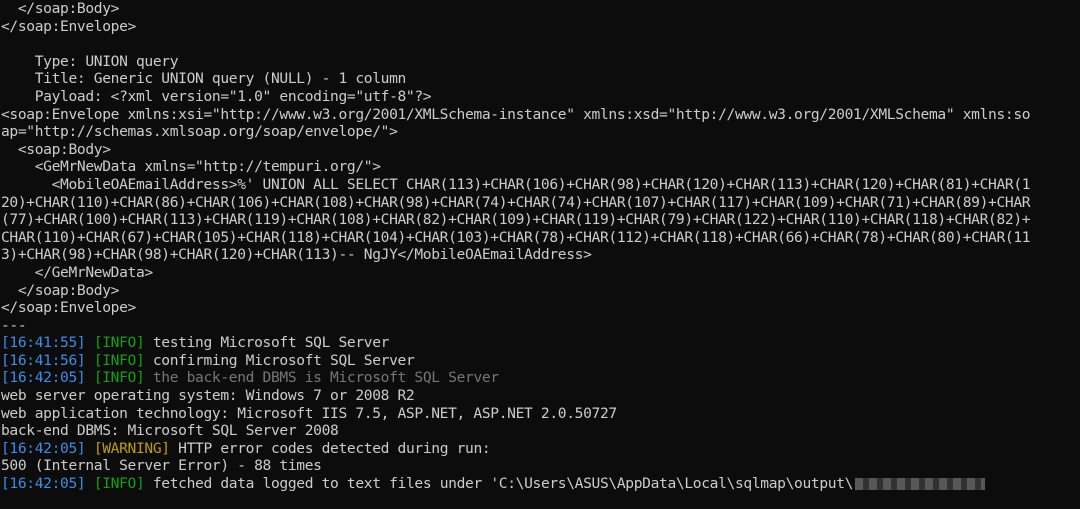 This screenshot has height=509, width=1080. I want to click on log-timestamp: [16:41:56], so click(43, 360).